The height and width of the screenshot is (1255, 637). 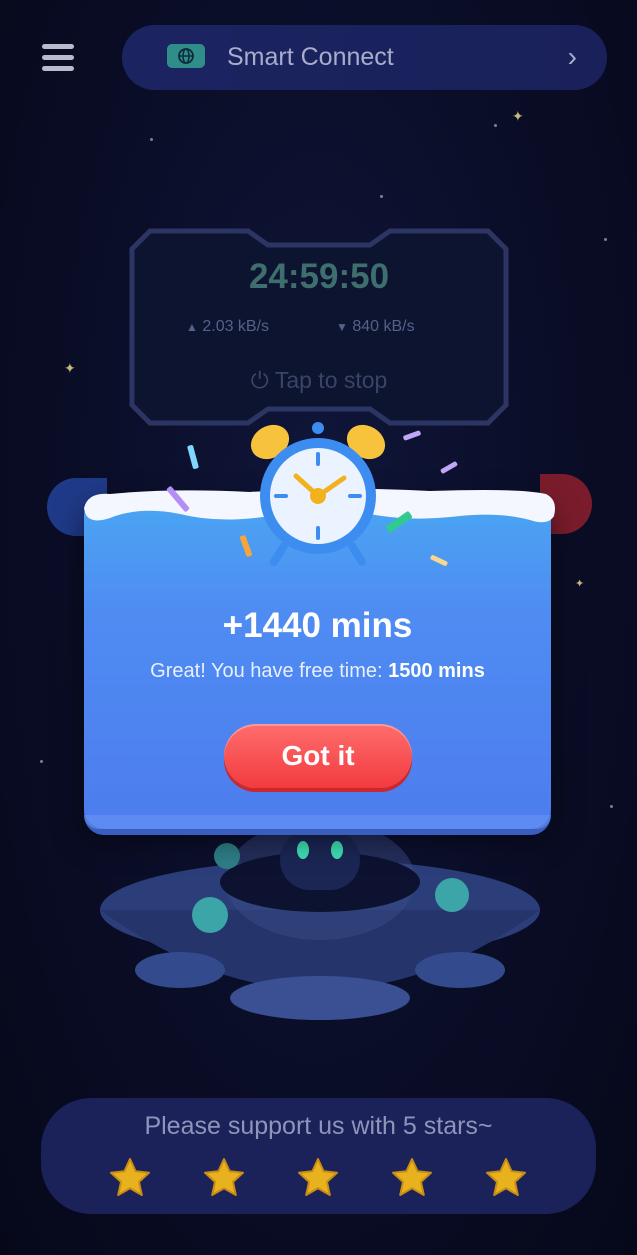 I want to click on stop-label: Tap to stop, so click(x=331, y=380).